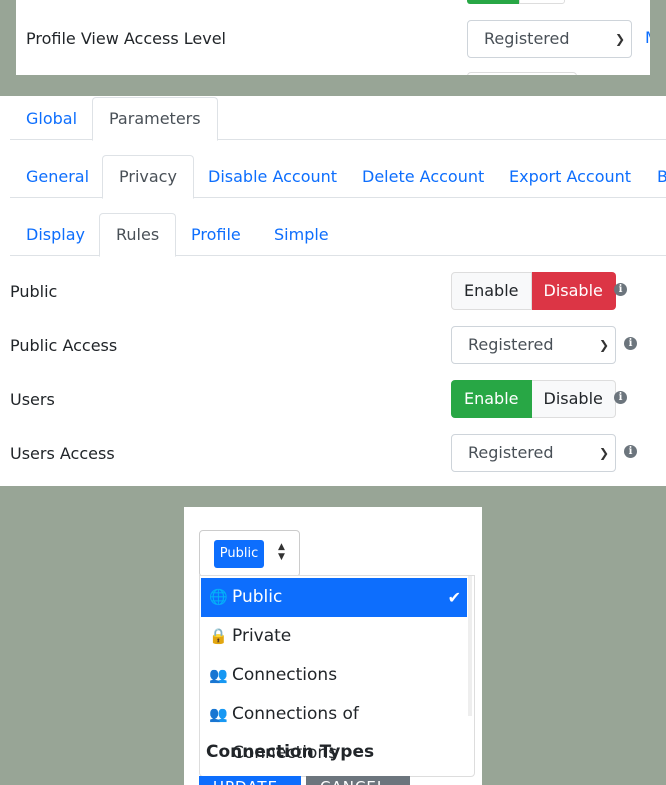  Describe the element at coordinates (262, 636) in the screenshot. I see `option-label: Private` at that location.